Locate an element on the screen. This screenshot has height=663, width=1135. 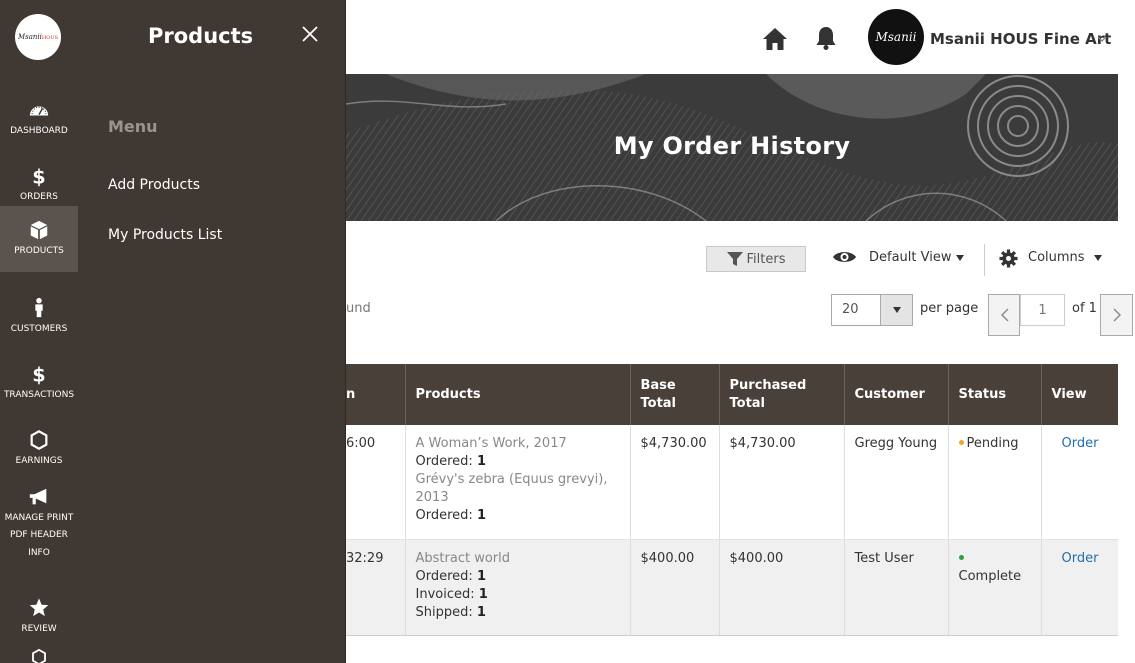
flyout-title: Products is located at coordinates (201, 36).